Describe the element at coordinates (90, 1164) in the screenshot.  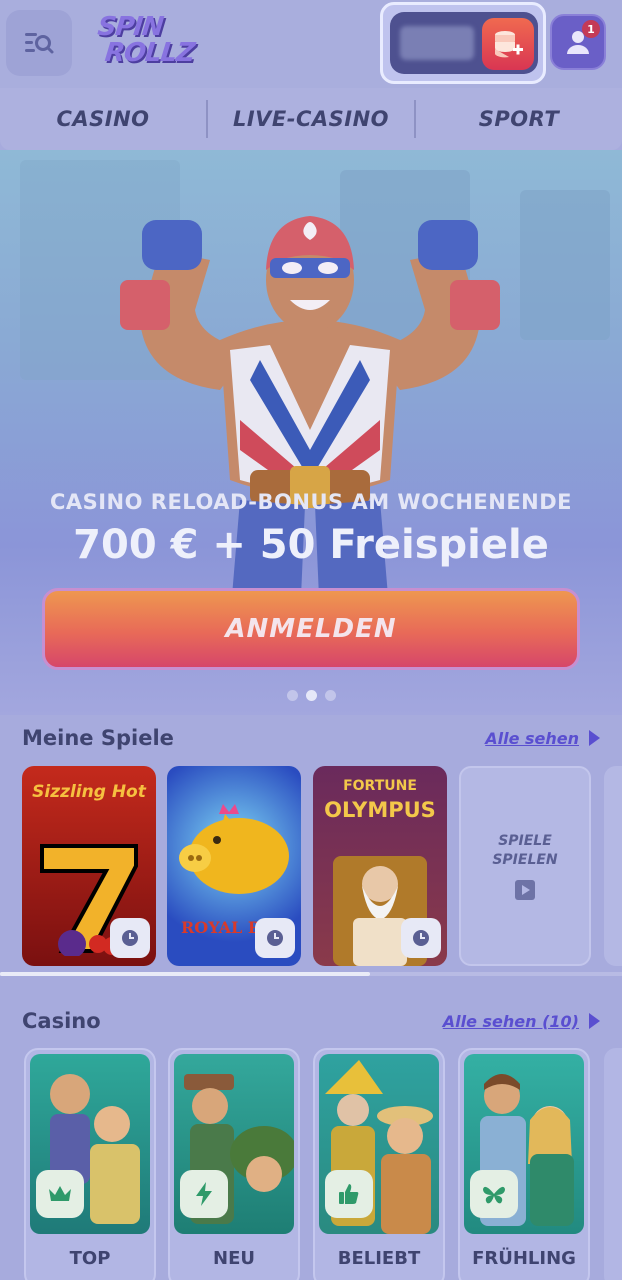
I see `category-top: TOP` at that location.